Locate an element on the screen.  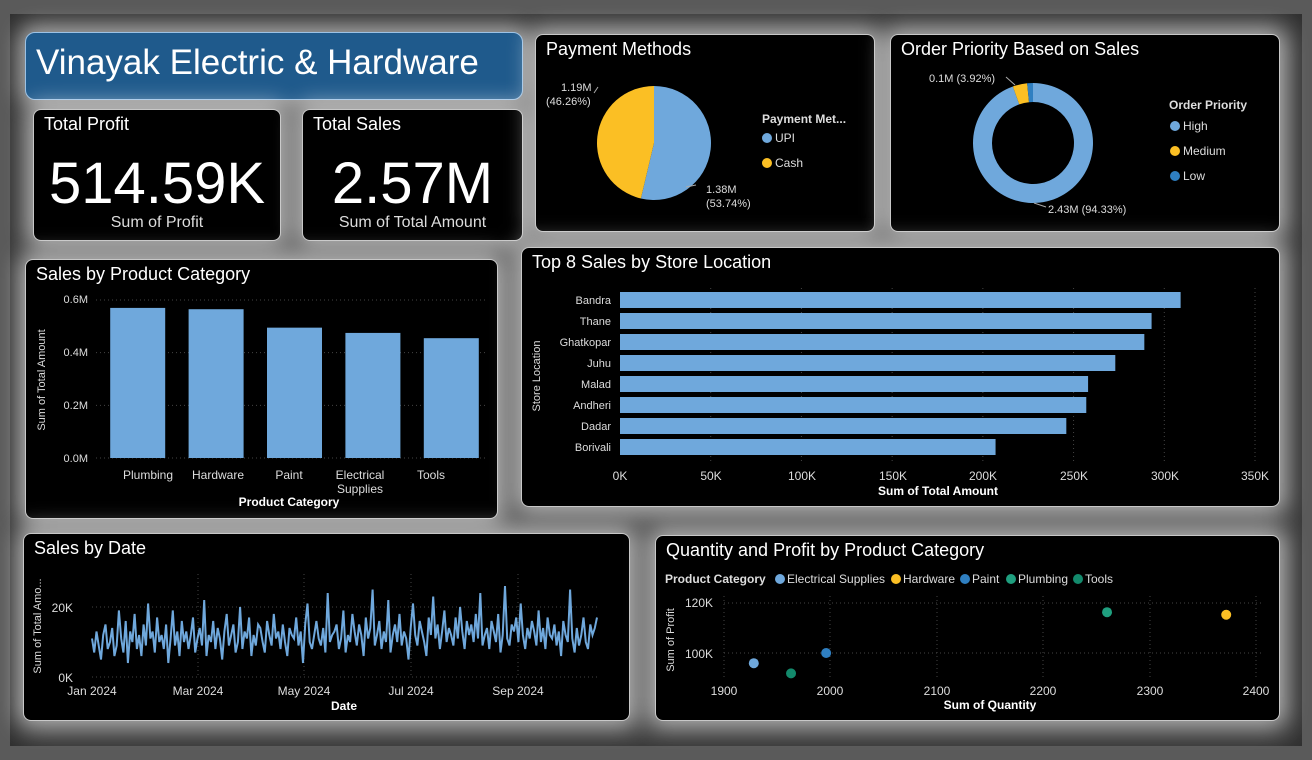
x-tick-label: 100K is located at coordinates (802, 476).